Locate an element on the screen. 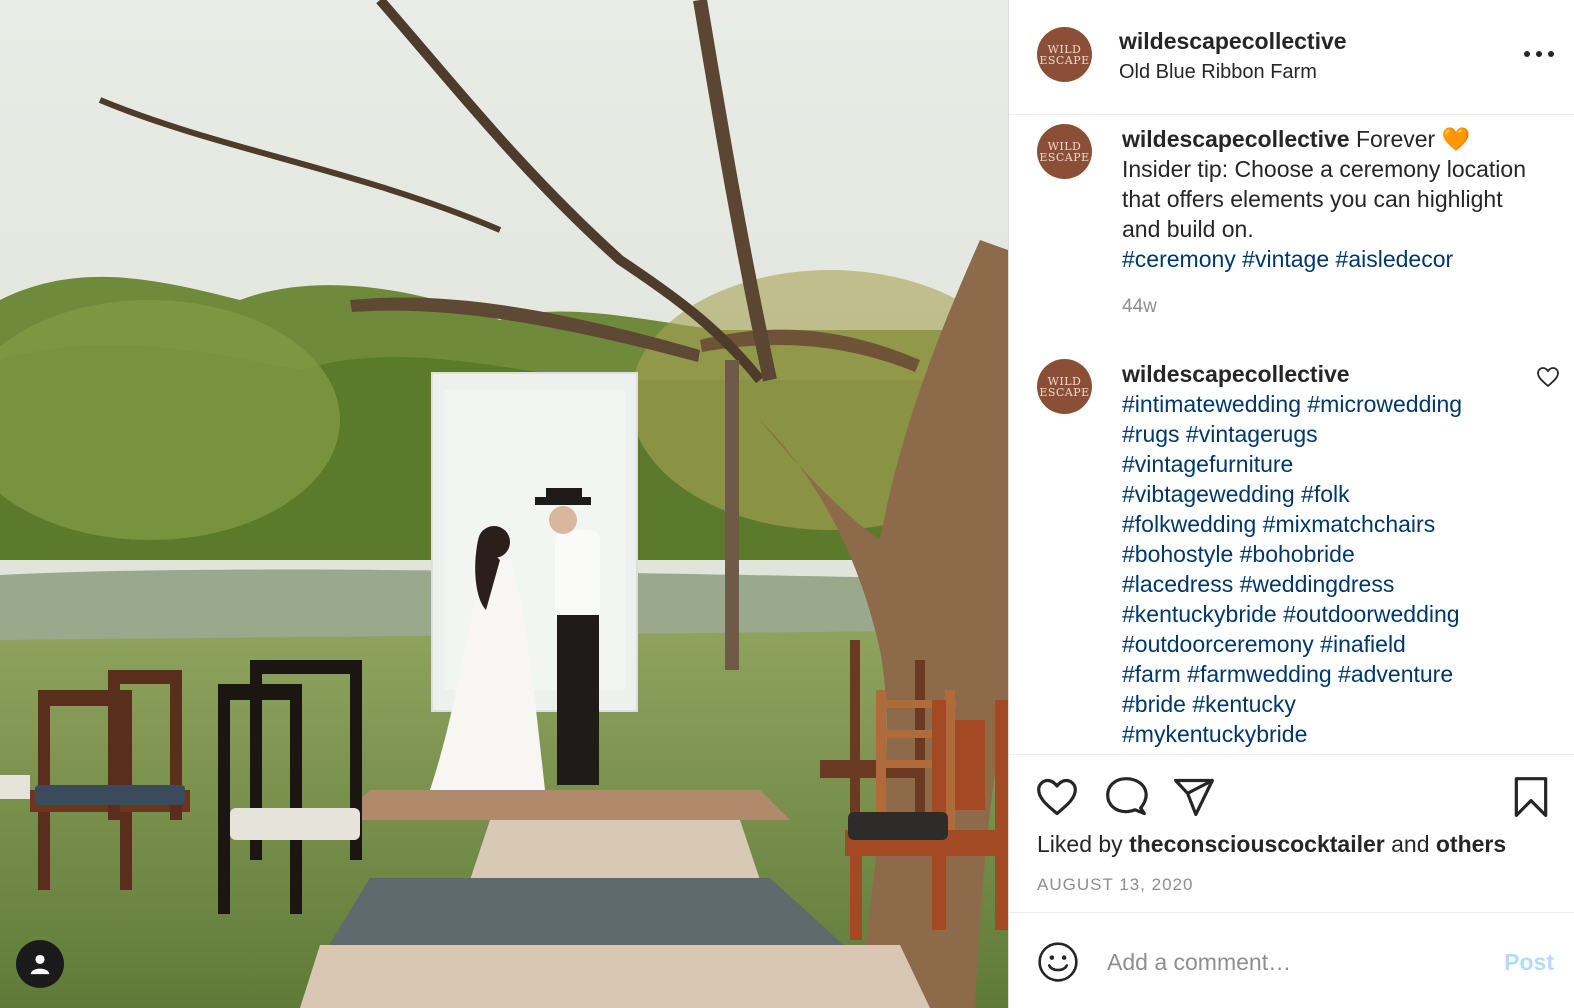 This screenshot has height=1008, width=1574. heart-emoji: 🧡 is located at coordinates (1456, 139).